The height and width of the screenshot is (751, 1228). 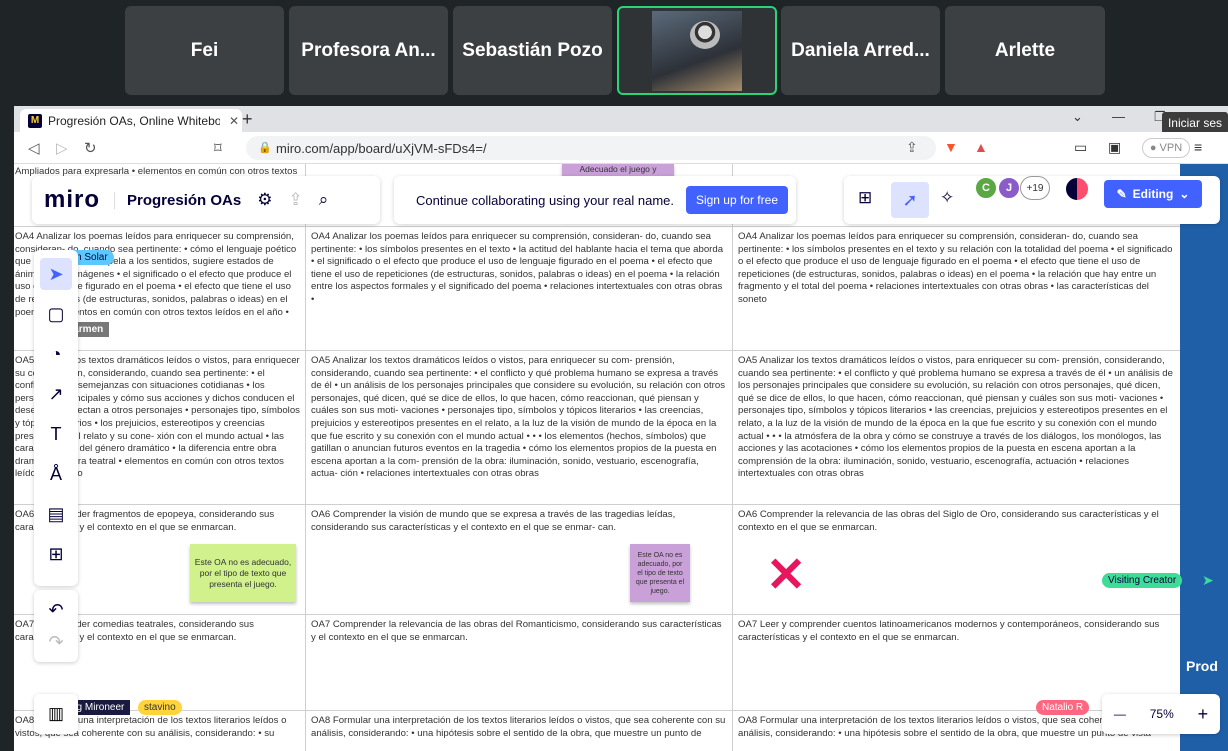 I want to click on participant-name: Sebastián Pozo, so click(x=532, y=50).